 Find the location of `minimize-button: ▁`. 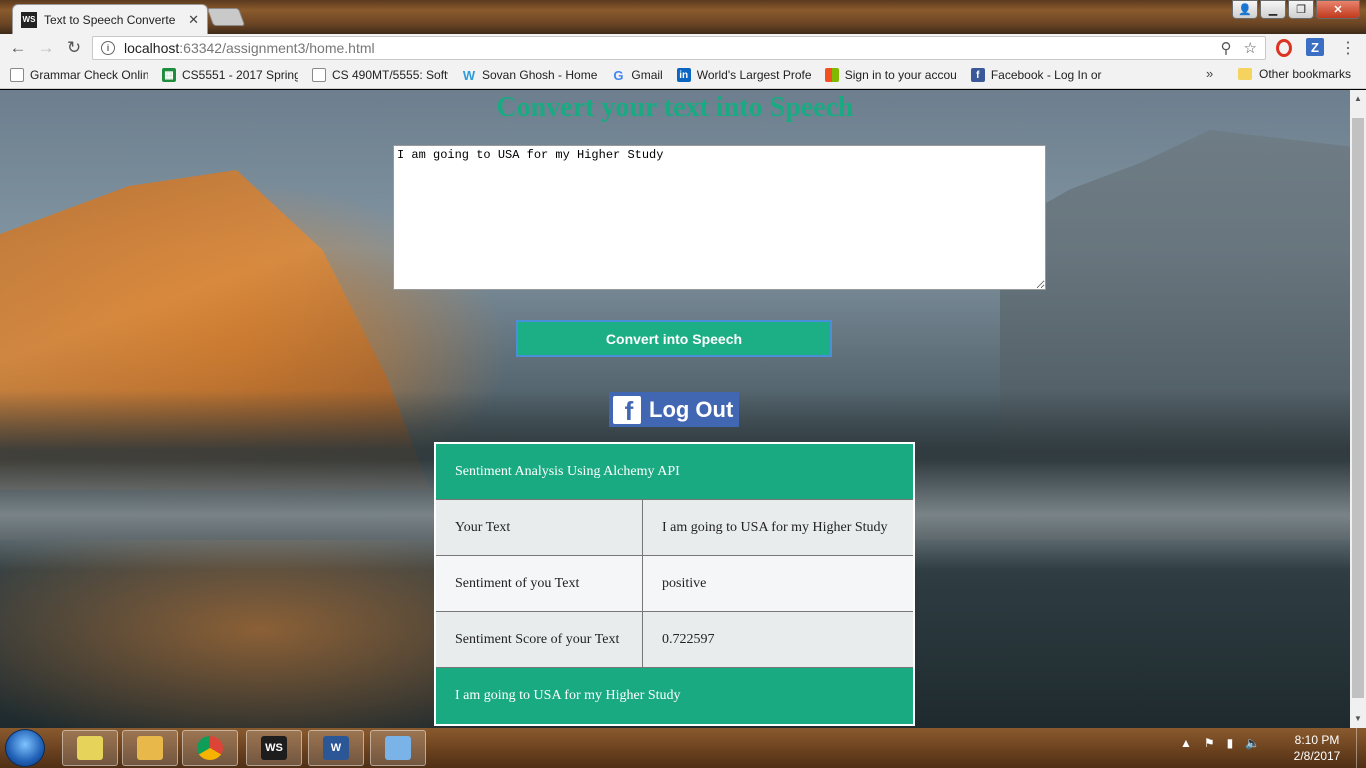

minimize-button: ▁ is located at coordinates (1273, 9).